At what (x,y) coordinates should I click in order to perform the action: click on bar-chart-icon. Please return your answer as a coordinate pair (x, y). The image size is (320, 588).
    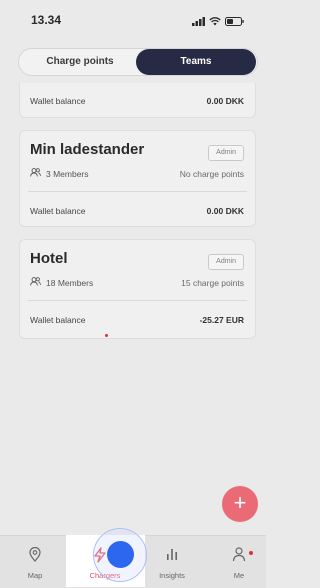
    Looking at the image, I should click on (172, 556).